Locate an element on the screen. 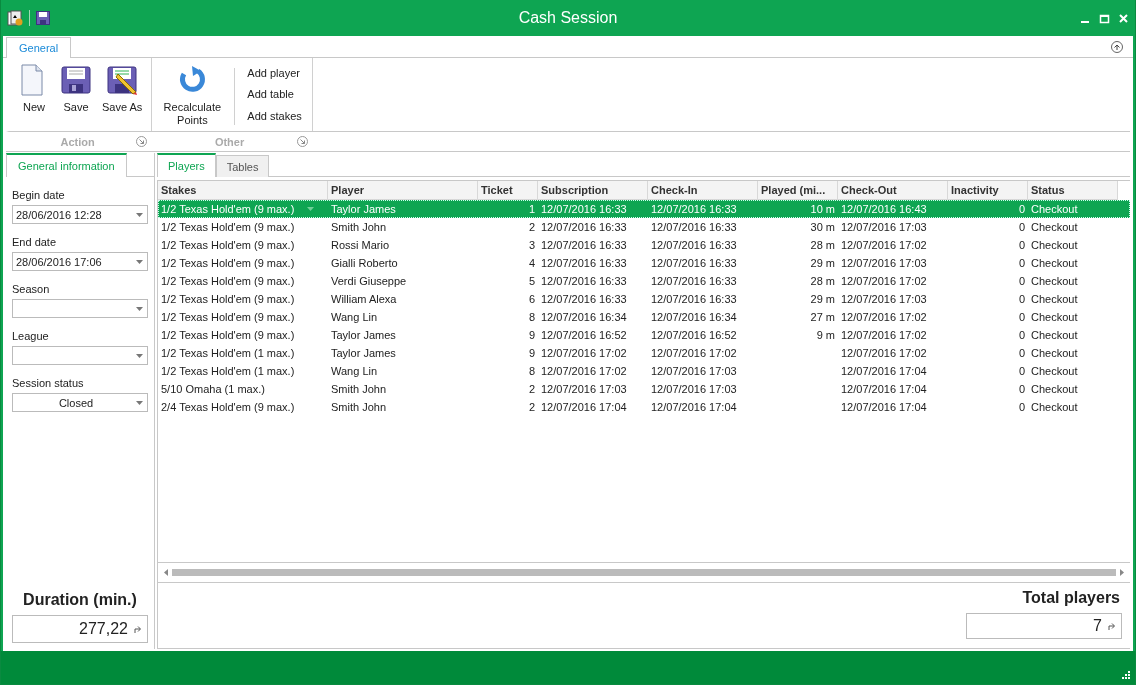 The image size is (1136, 685). table-cell: 12/07/2016 16:34 is located at coordinates (694, 317).